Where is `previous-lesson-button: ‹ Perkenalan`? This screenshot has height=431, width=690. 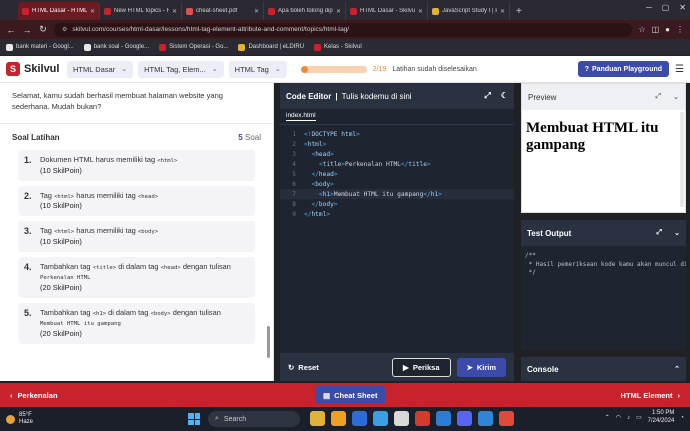
previous-lesson-button: ‹ Perkenalan is located at coordinates (34, 395).